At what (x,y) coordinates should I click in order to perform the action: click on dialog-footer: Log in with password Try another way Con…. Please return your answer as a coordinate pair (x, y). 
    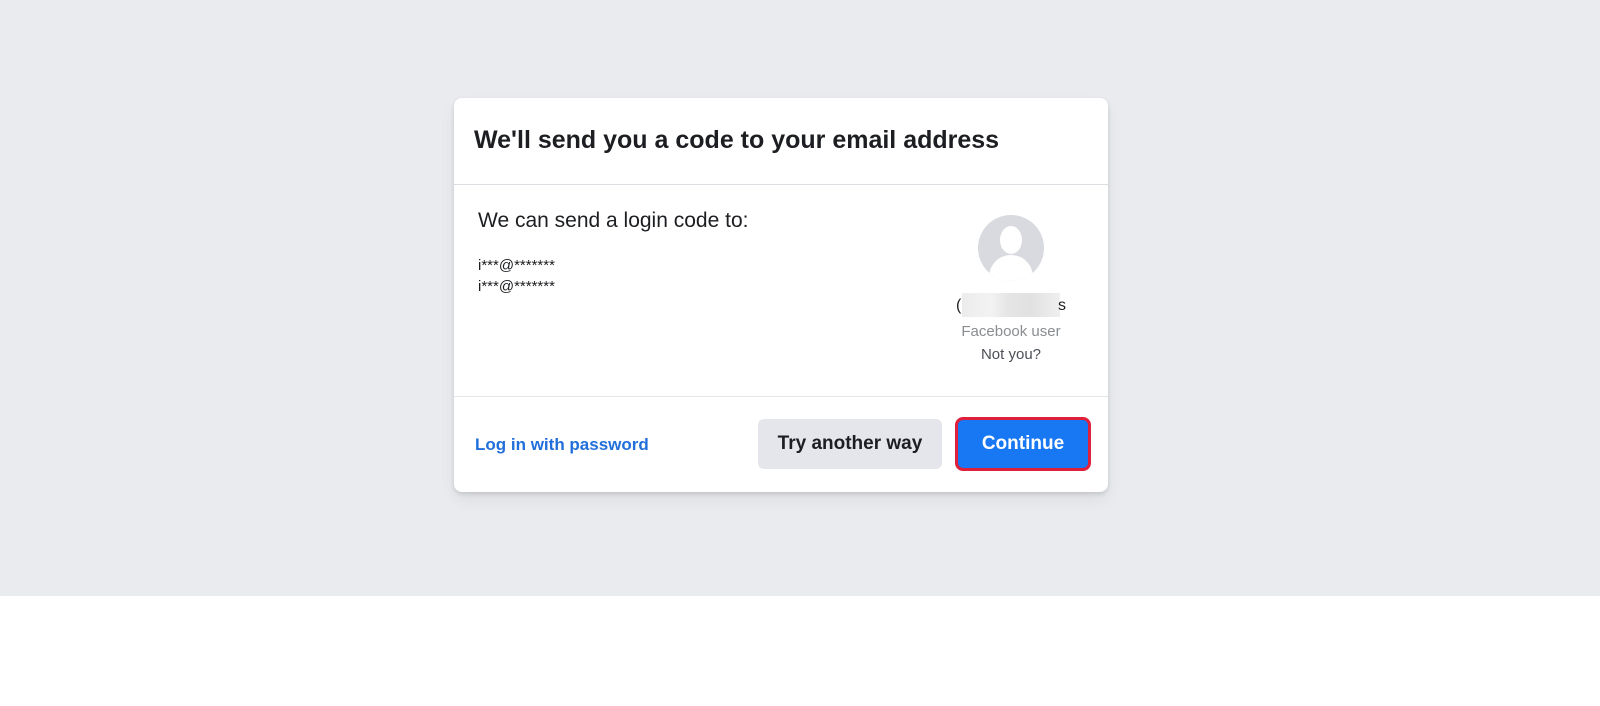
    Looking at the image, I should click on (781, 444).